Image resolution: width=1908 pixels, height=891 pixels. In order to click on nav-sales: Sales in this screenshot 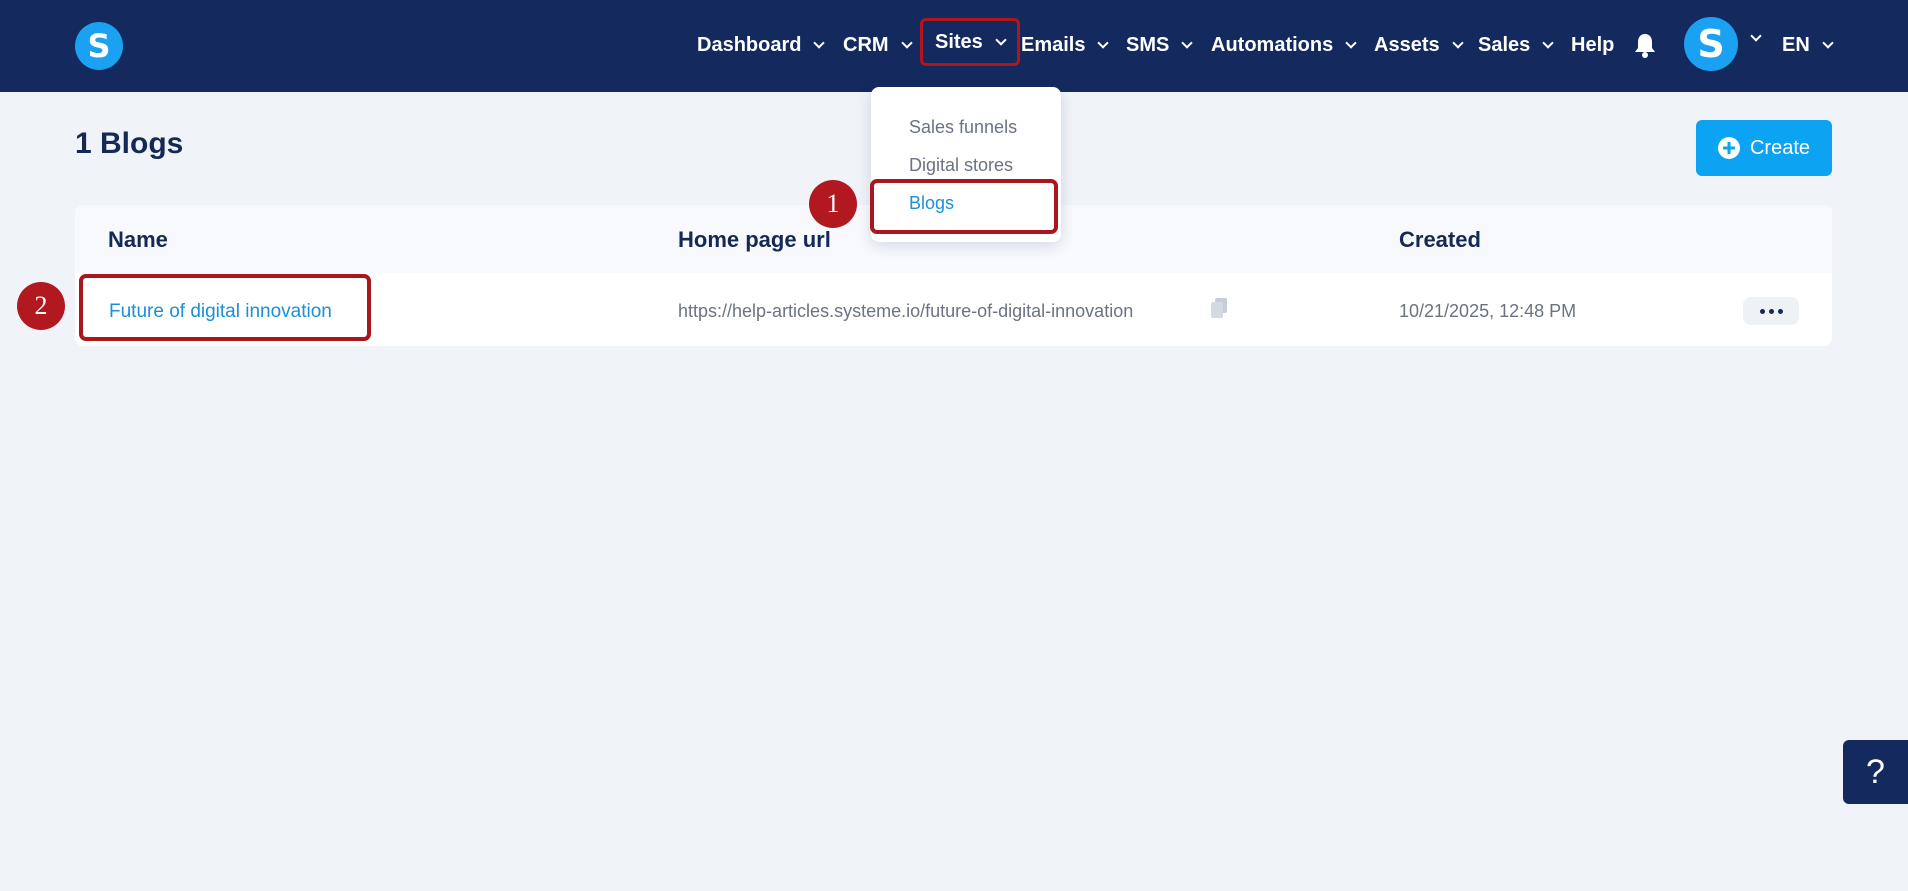, I will do `click(1516, 45)`.